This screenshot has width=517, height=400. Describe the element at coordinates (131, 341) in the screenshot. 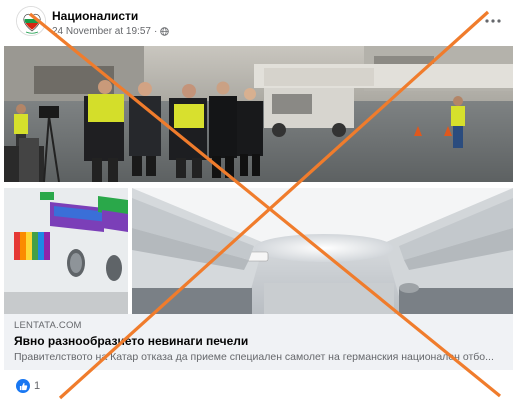

I see `link-title: Явно разнообразието невинаги печели` at that location.